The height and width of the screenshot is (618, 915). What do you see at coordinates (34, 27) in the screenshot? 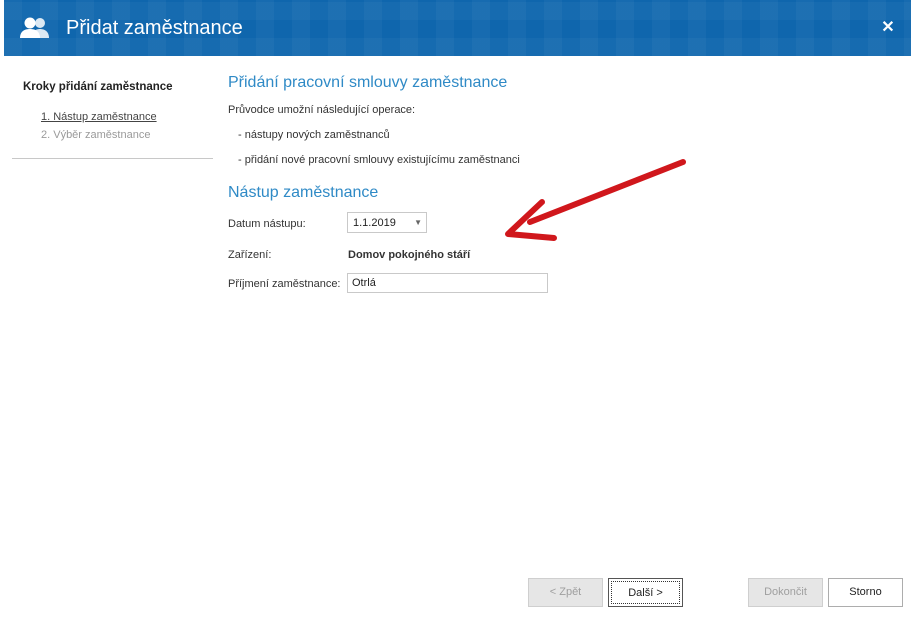
I see `users-icon` at bounding box center [34, 27].